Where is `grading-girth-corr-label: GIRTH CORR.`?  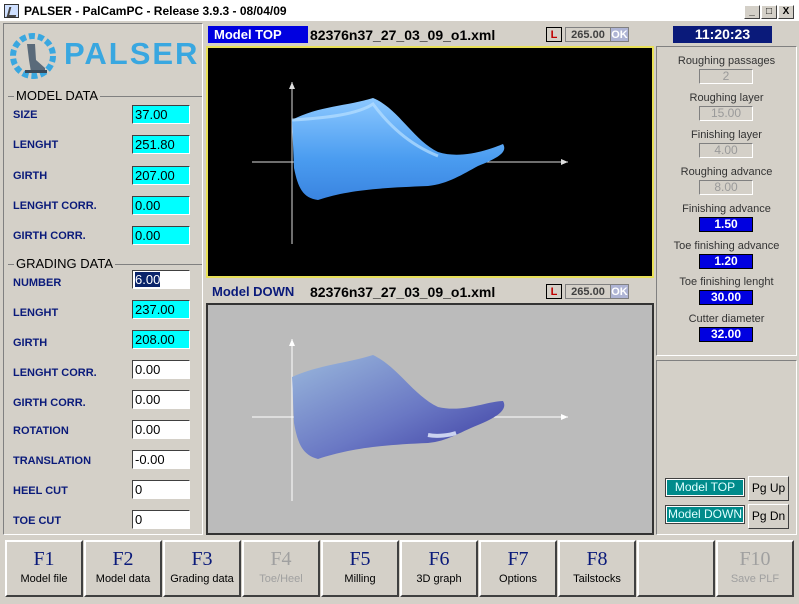 grading-girth-corr-label: GIRTH CORR. is located at coordinates (49, 403).